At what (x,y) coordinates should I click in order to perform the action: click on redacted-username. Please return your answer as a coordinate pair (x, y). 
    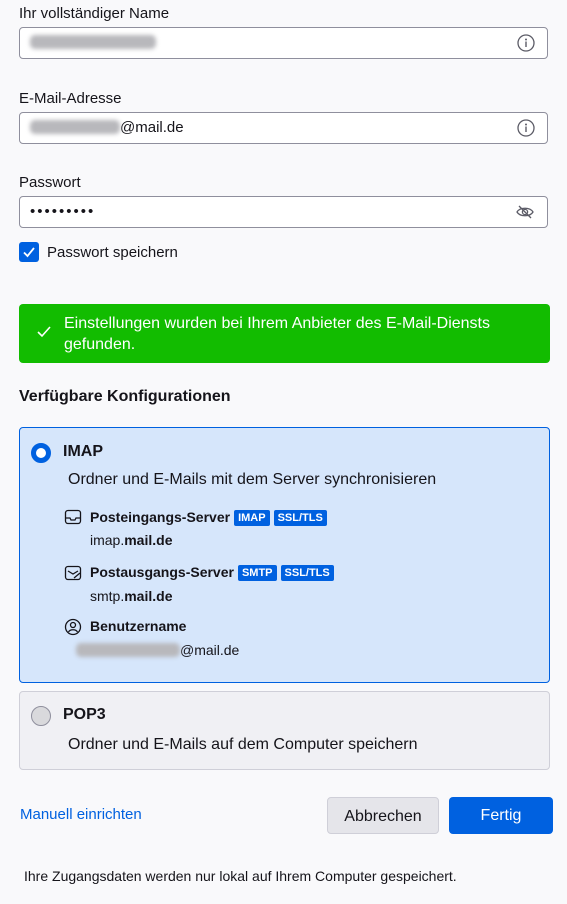
    Looking at the image, I should click on (128, 650).